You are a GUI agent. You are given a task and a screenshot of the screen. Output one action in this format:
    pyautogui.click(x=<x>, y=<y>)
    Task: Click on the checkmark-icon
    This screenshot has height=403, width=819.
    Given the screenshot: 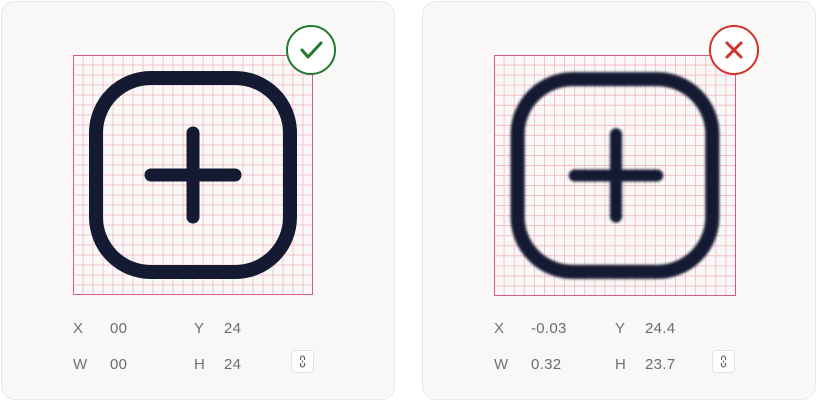 What is the action you would take?
    pyautogui.click(x=311, y=50)
    